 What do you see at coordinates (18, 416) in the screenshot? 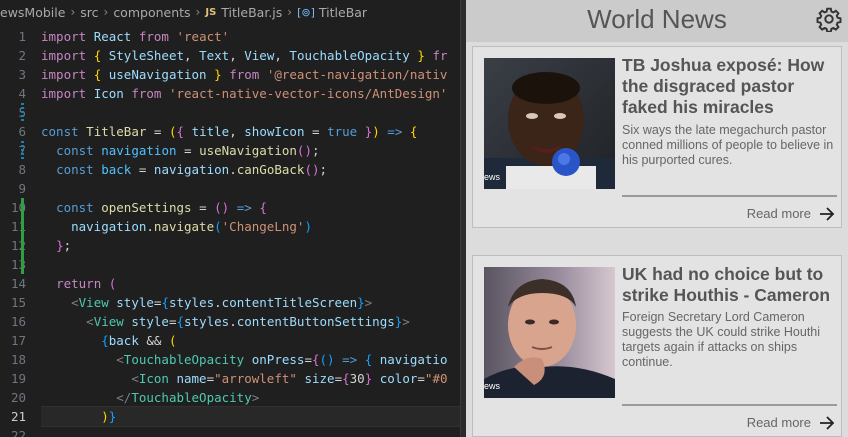
I see `line-number-active: 21` at bounding box center [18, 416].